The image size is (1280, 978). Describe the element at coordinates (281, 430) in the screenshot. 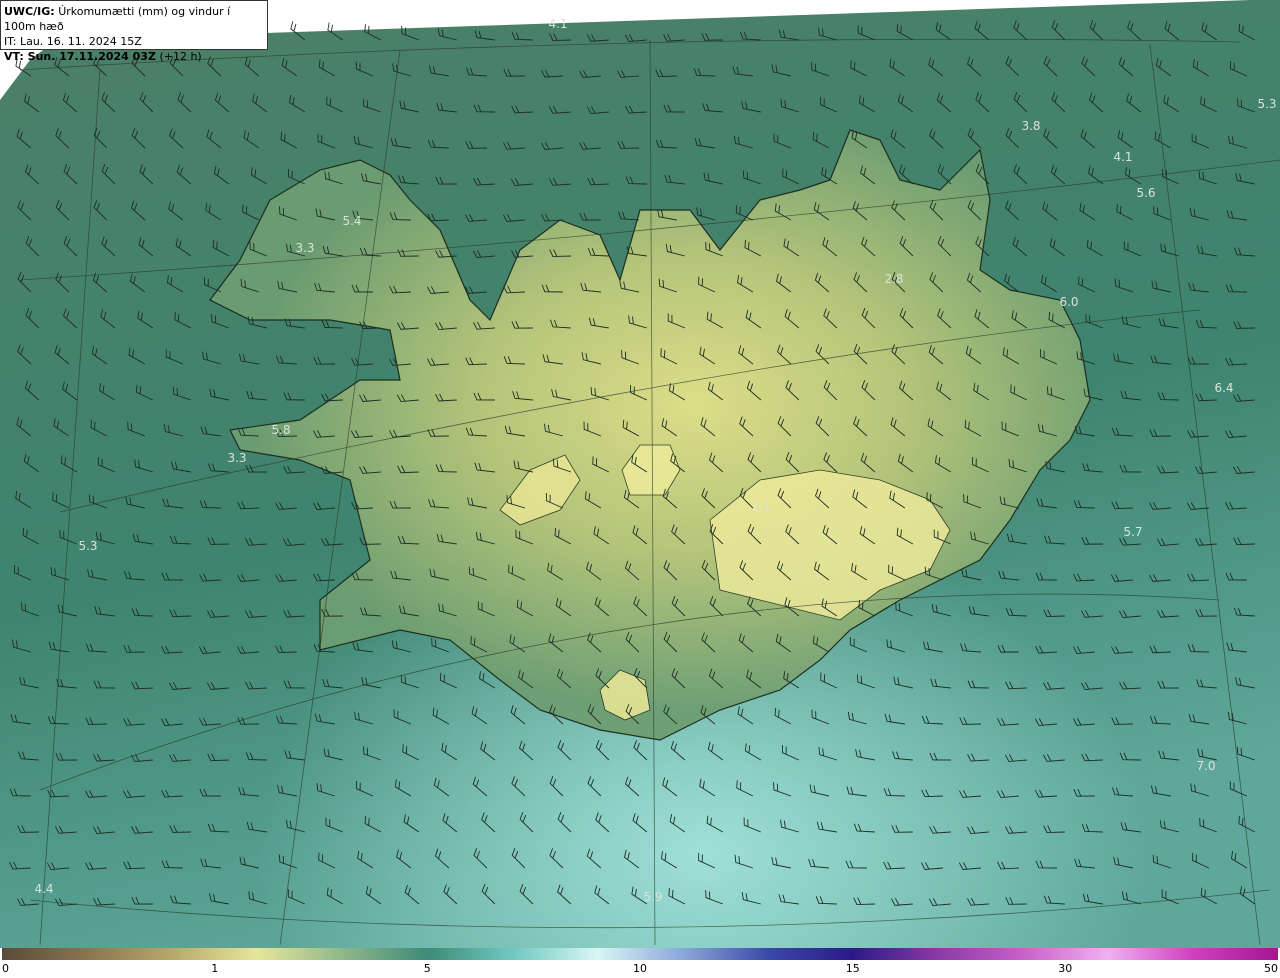

I see `map-value-label: 5.8` at that location.